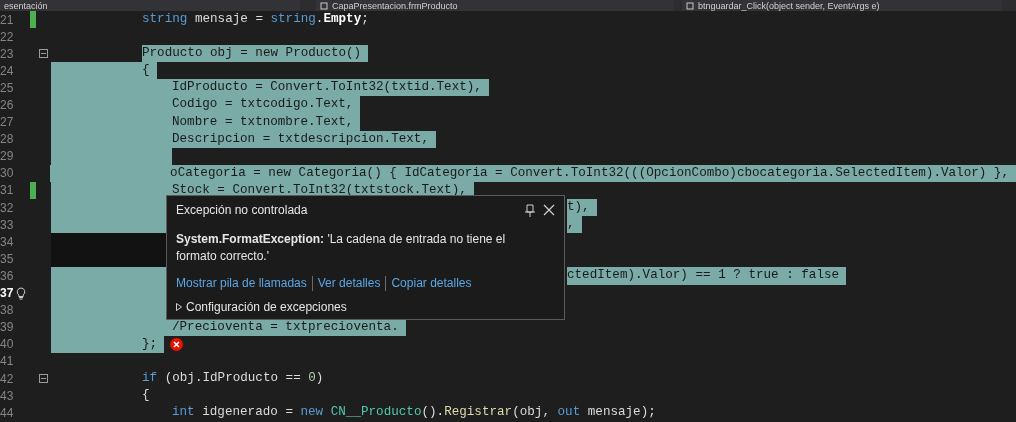 The image size is (1016, 422). What do you see at coordinates (593, 173) in the screenshot?
I see `code-text: oCategoria = new Categoria() { IdCategoria = Convert.ToInt32(((OpcionCombo)cbocategoria.SelectedItem).Valor) },` at bounding box center [593, 173].